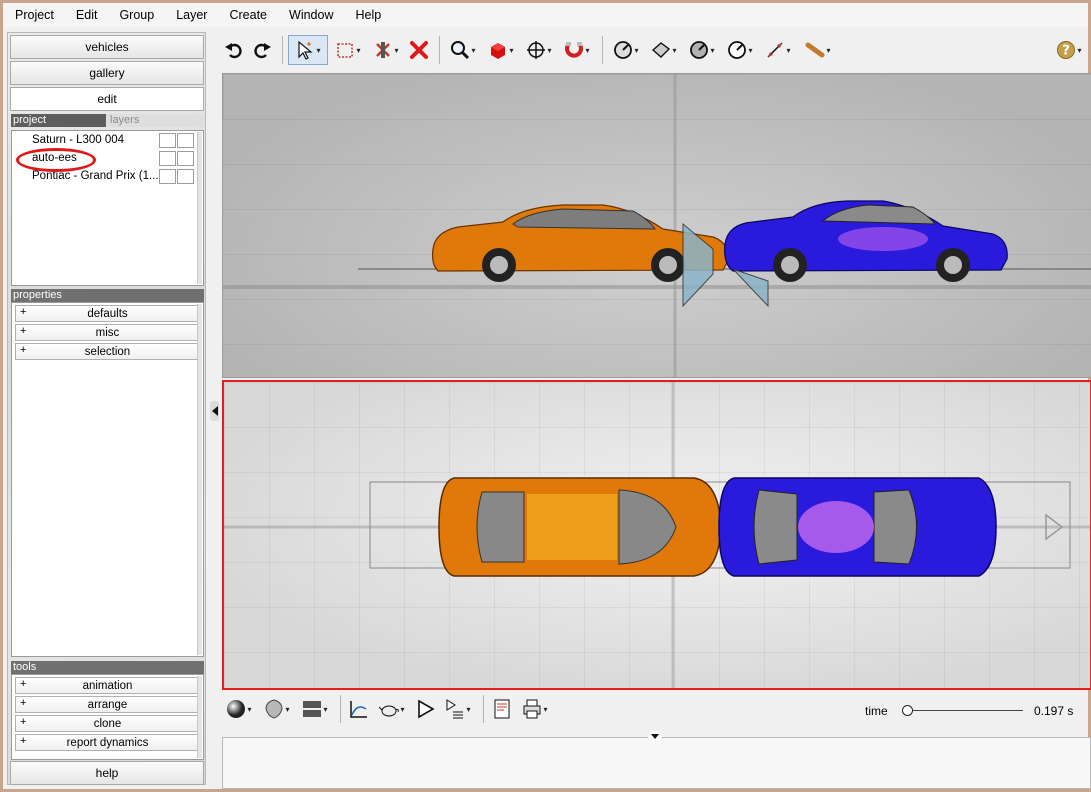  I want to click on undo-button, so click(234, 50).